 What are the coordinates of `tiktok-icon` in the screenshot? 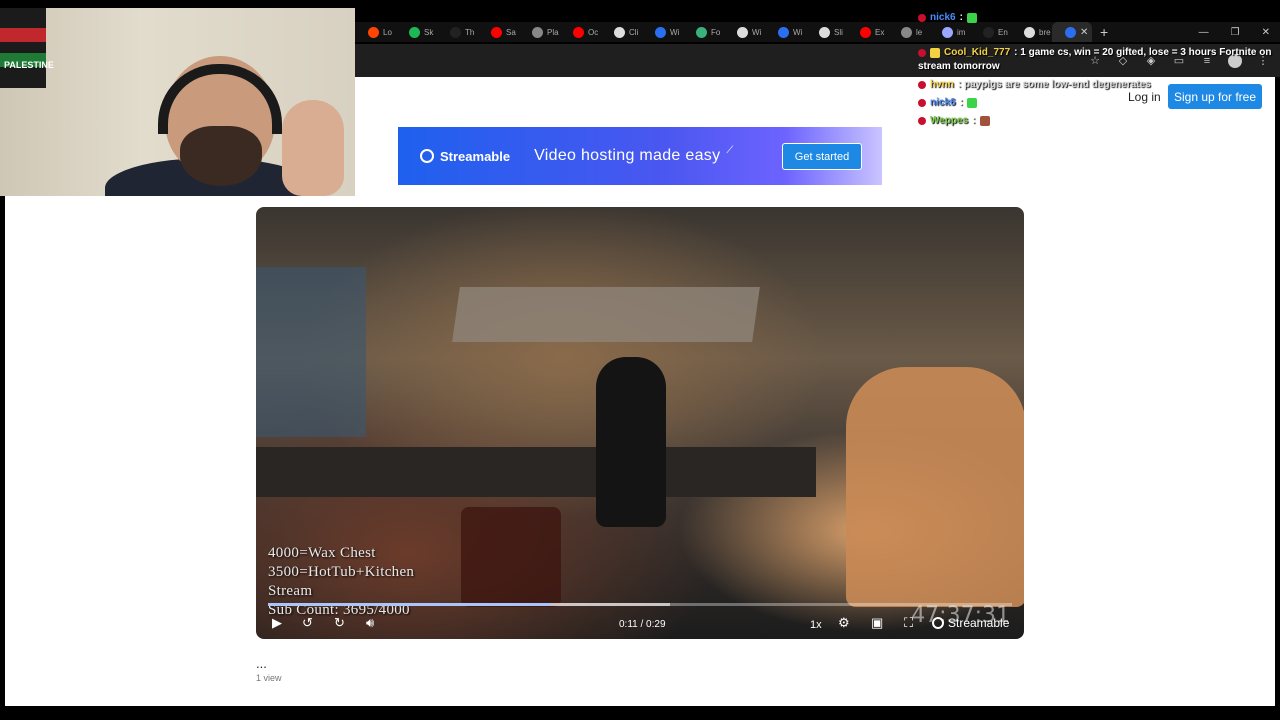 It's located at (455, 32).